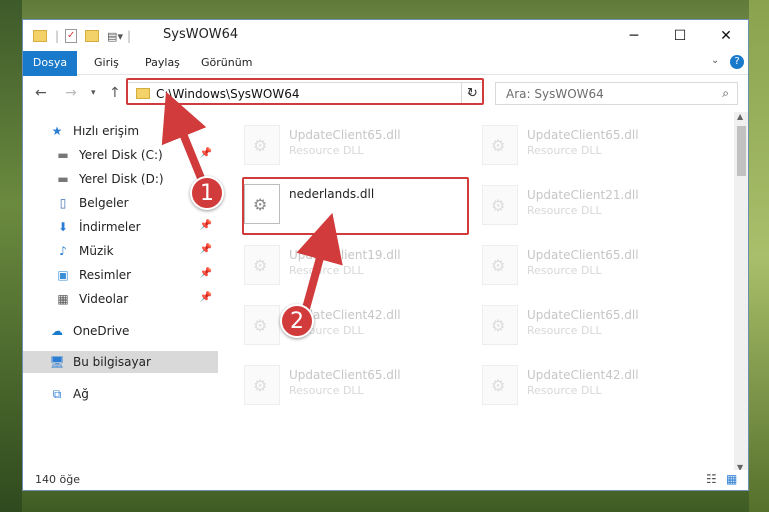 The image size is (769, 512). I want to click on step-badge-1: 1, so click(207, 193).